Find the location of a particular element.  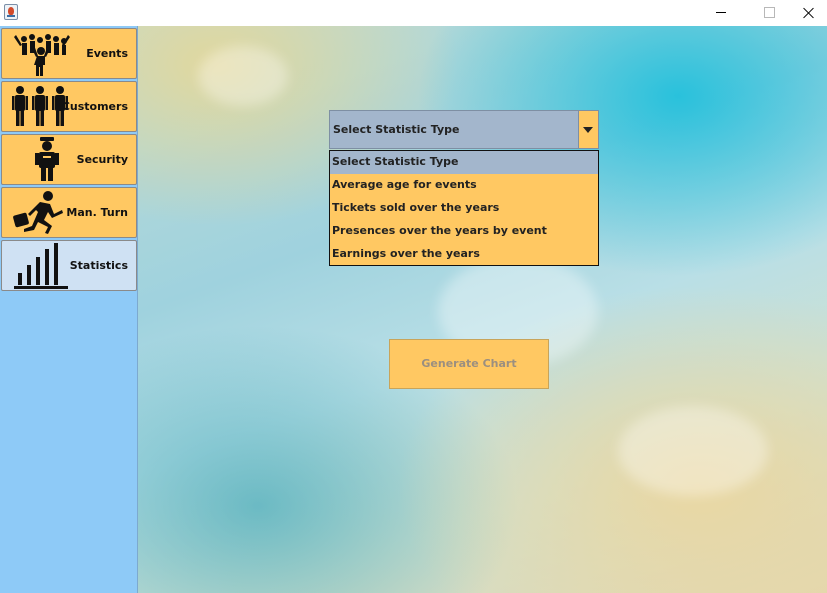

sidebar-item-label: Statistics is located at coordinates (98, 265).